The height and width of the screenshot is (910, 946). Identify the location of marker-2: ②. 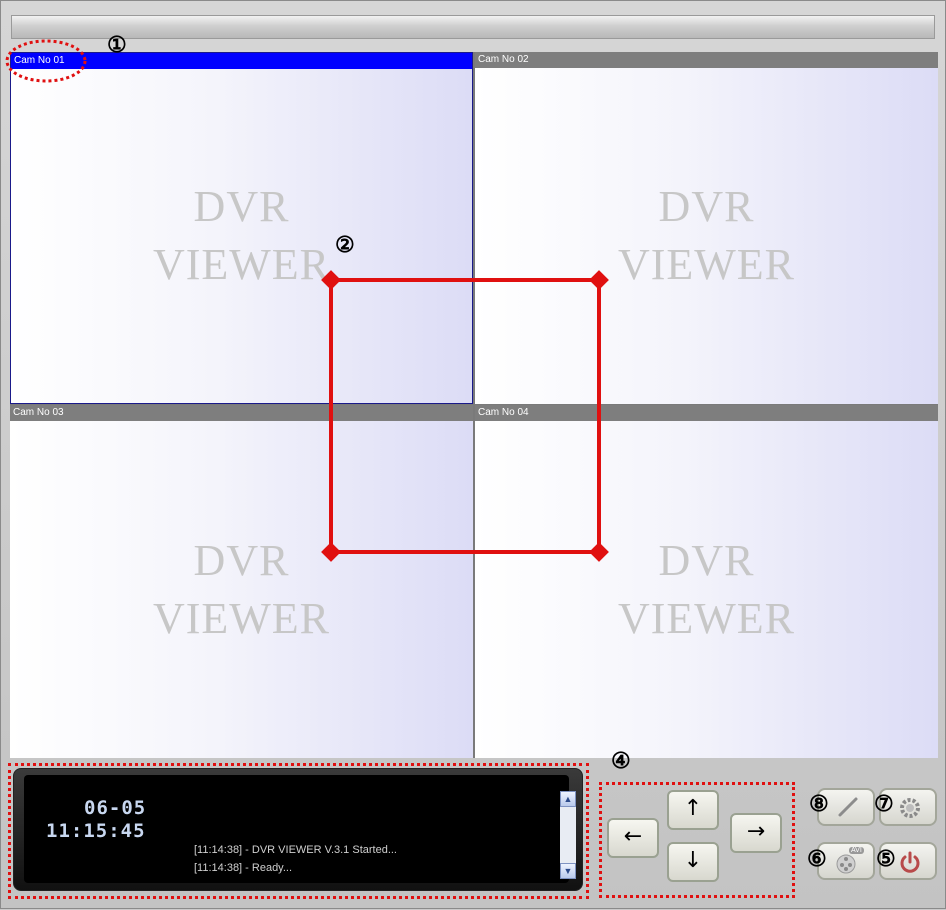
(345, 244).